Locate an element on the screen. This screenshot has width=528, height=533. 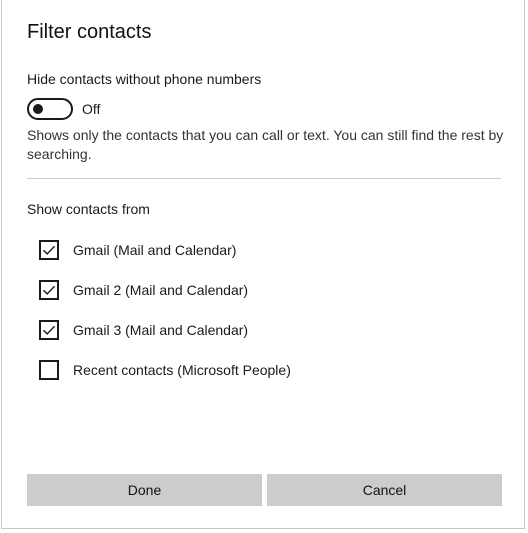
hide-contacts-toggle is located at coordinates (50, 109).